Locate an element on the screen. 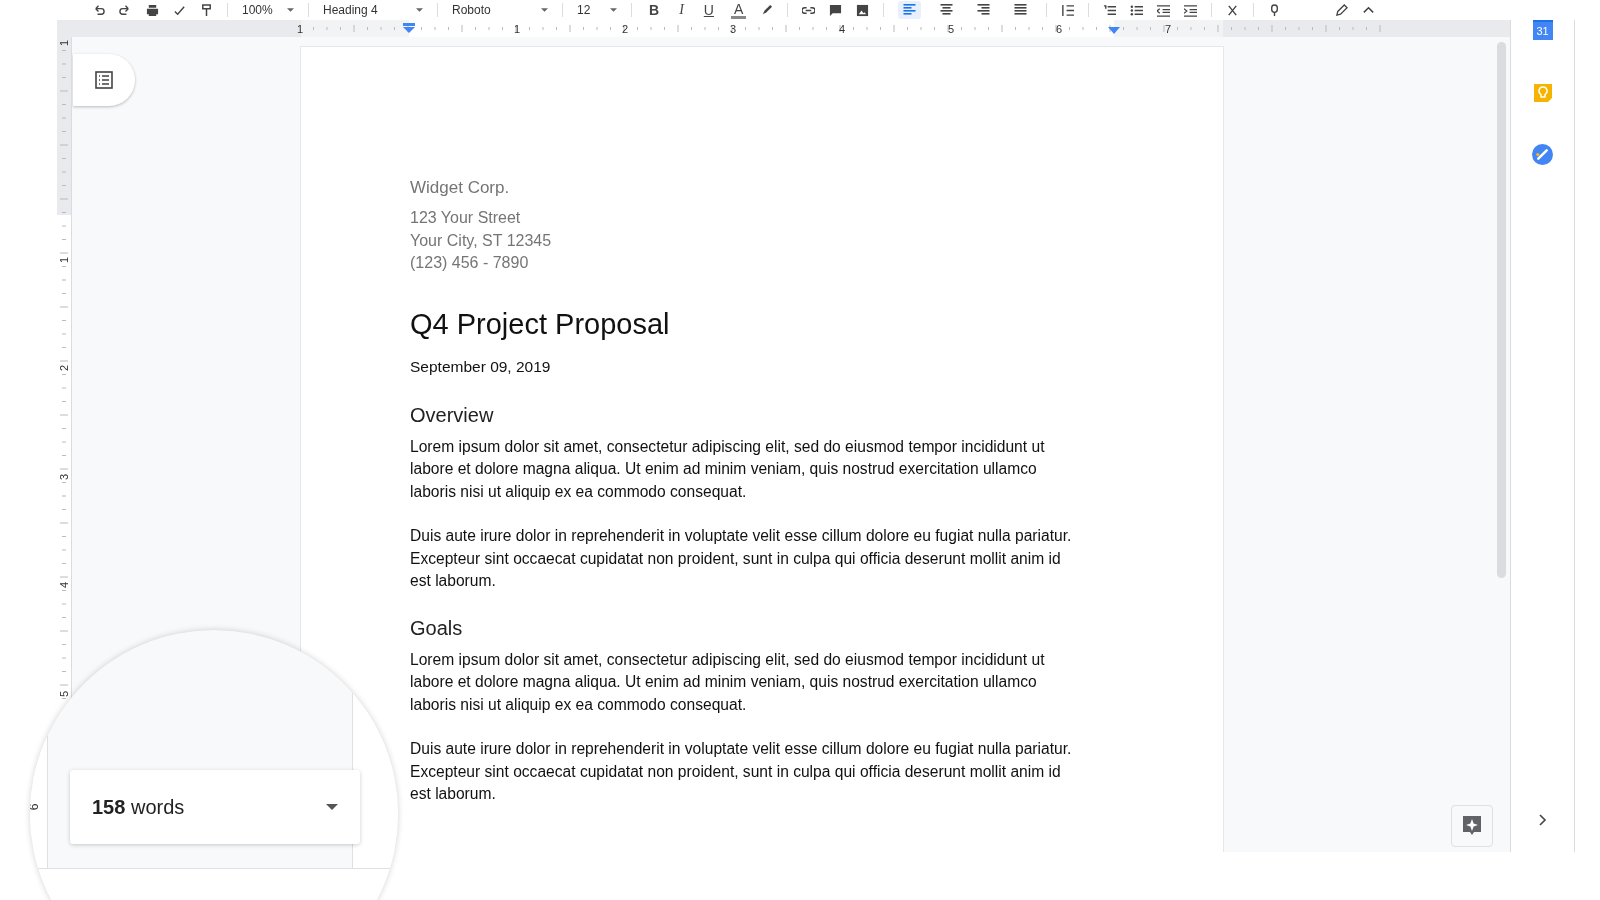 This screenshot has width=1600, height=900. word-count-dropdown: 158 words is located at coordinates (215, 807).